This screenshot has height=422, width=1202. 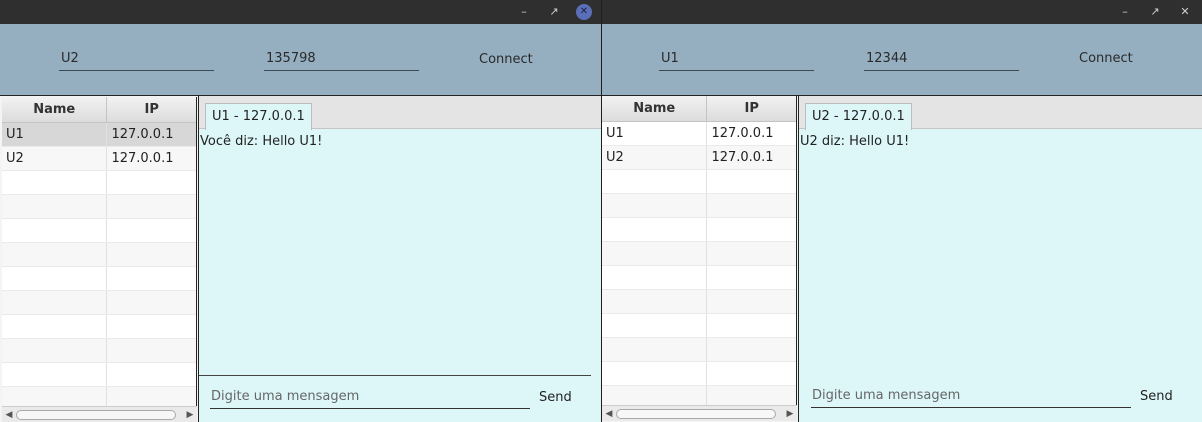 What do you see at coordinates (258, 116) in the screenshot?
I see `tab-conversation: U1 - 127.0.0.1` at bounding box center [258, 116].